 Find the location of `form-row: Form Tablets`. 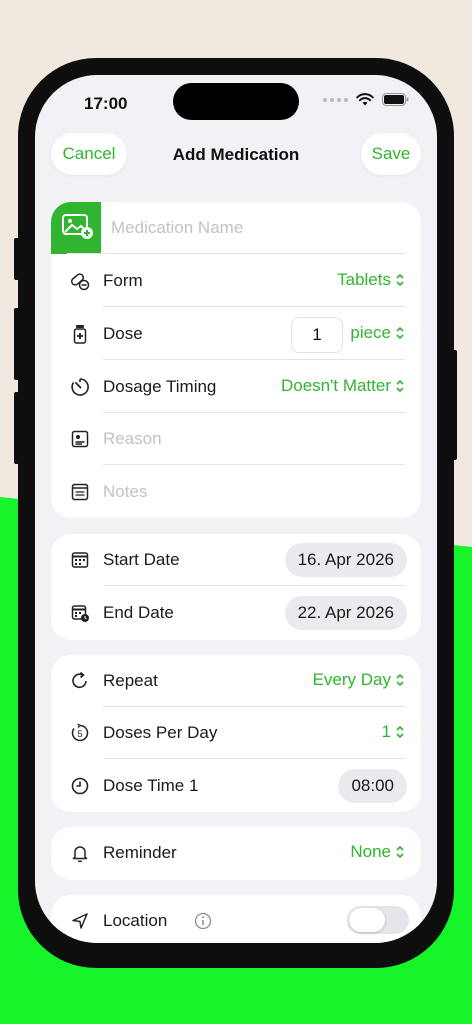

form-row: Form Tablets is located at coordinates (236, 281).